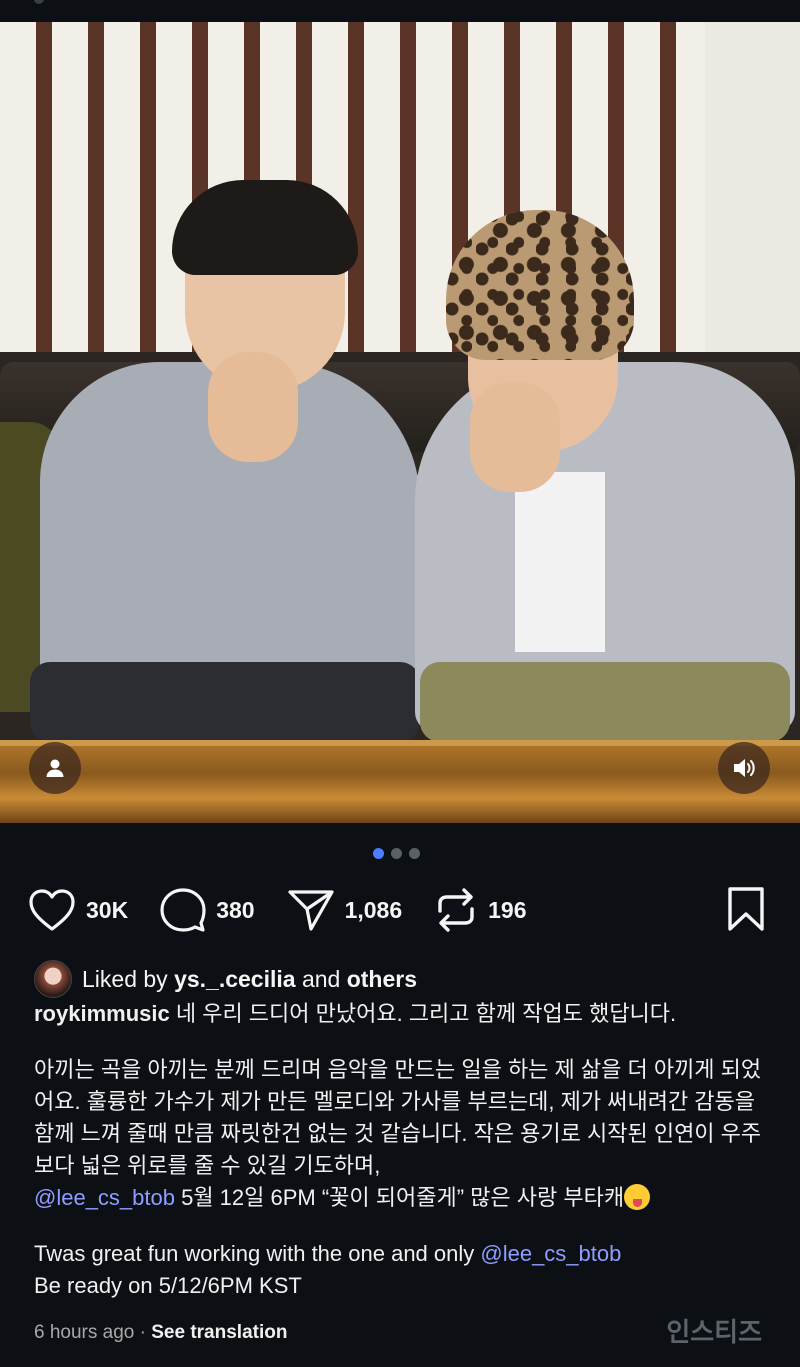 The width and height of the screenshot is (800, 1367). Describe the element at coordinates (235, 909) in the screenshot. I see `comment-count: 380` at that location.